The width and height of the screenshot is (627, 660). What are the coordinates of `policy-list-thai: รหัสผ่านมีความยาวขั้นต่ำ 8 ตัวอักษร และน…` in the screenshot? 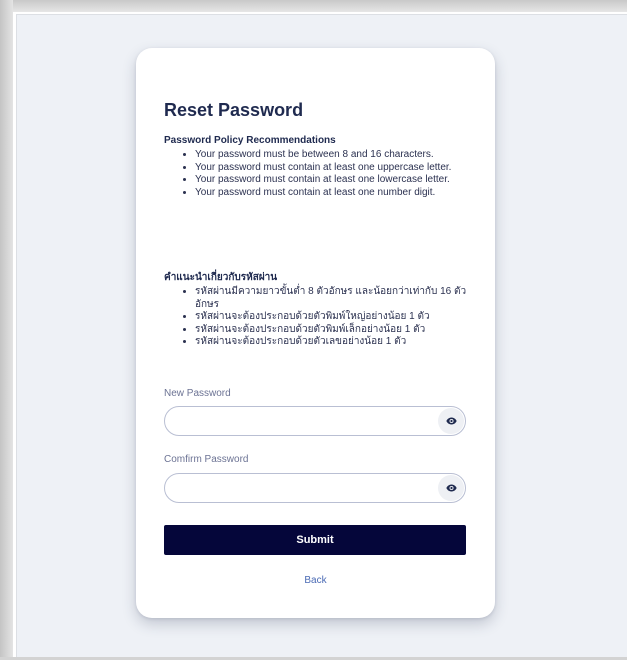 It's located at (319, 317).